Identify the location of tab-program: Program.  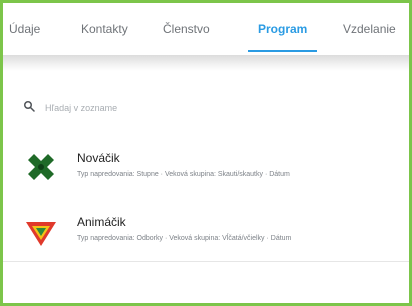
(282, 29).